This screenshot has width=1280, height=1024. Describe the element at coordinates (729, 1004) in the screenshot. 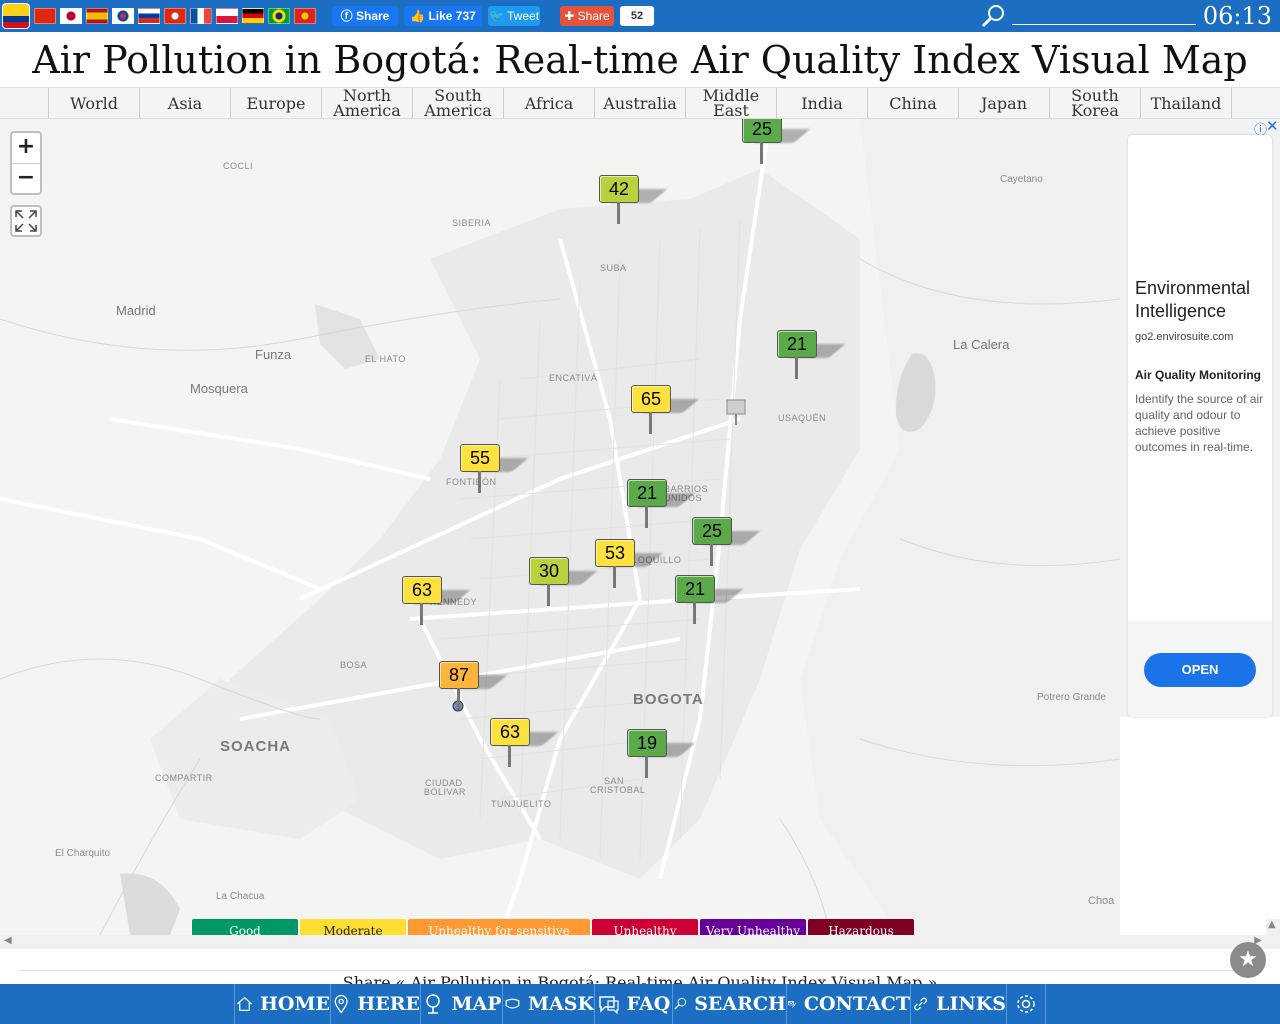

I see `nav-search: SEARCH` at that location.